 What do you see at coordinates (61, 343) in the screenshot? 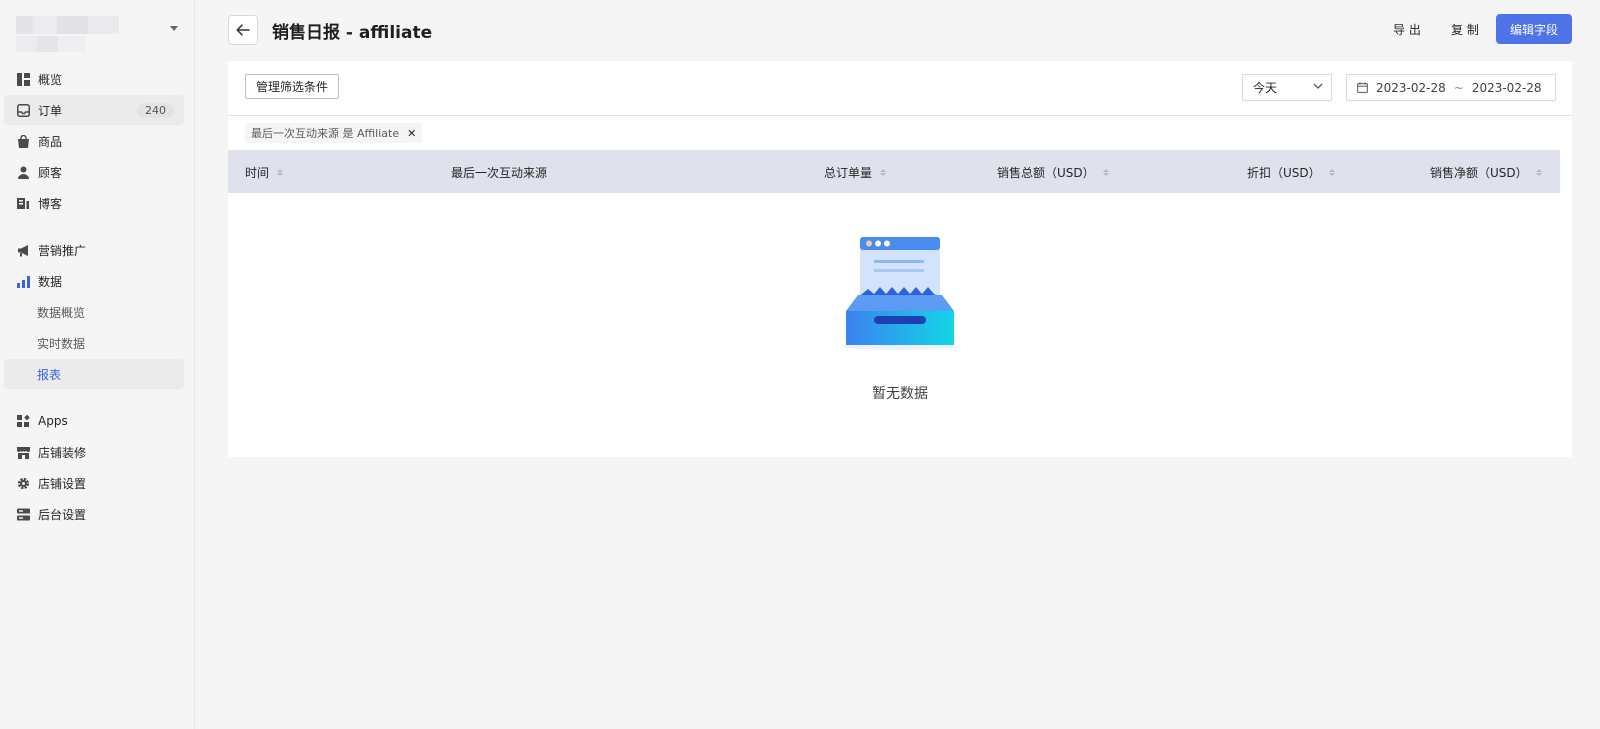
I see `sidebar-subitem-label: 实时数据` at bounding box center [61, 343].